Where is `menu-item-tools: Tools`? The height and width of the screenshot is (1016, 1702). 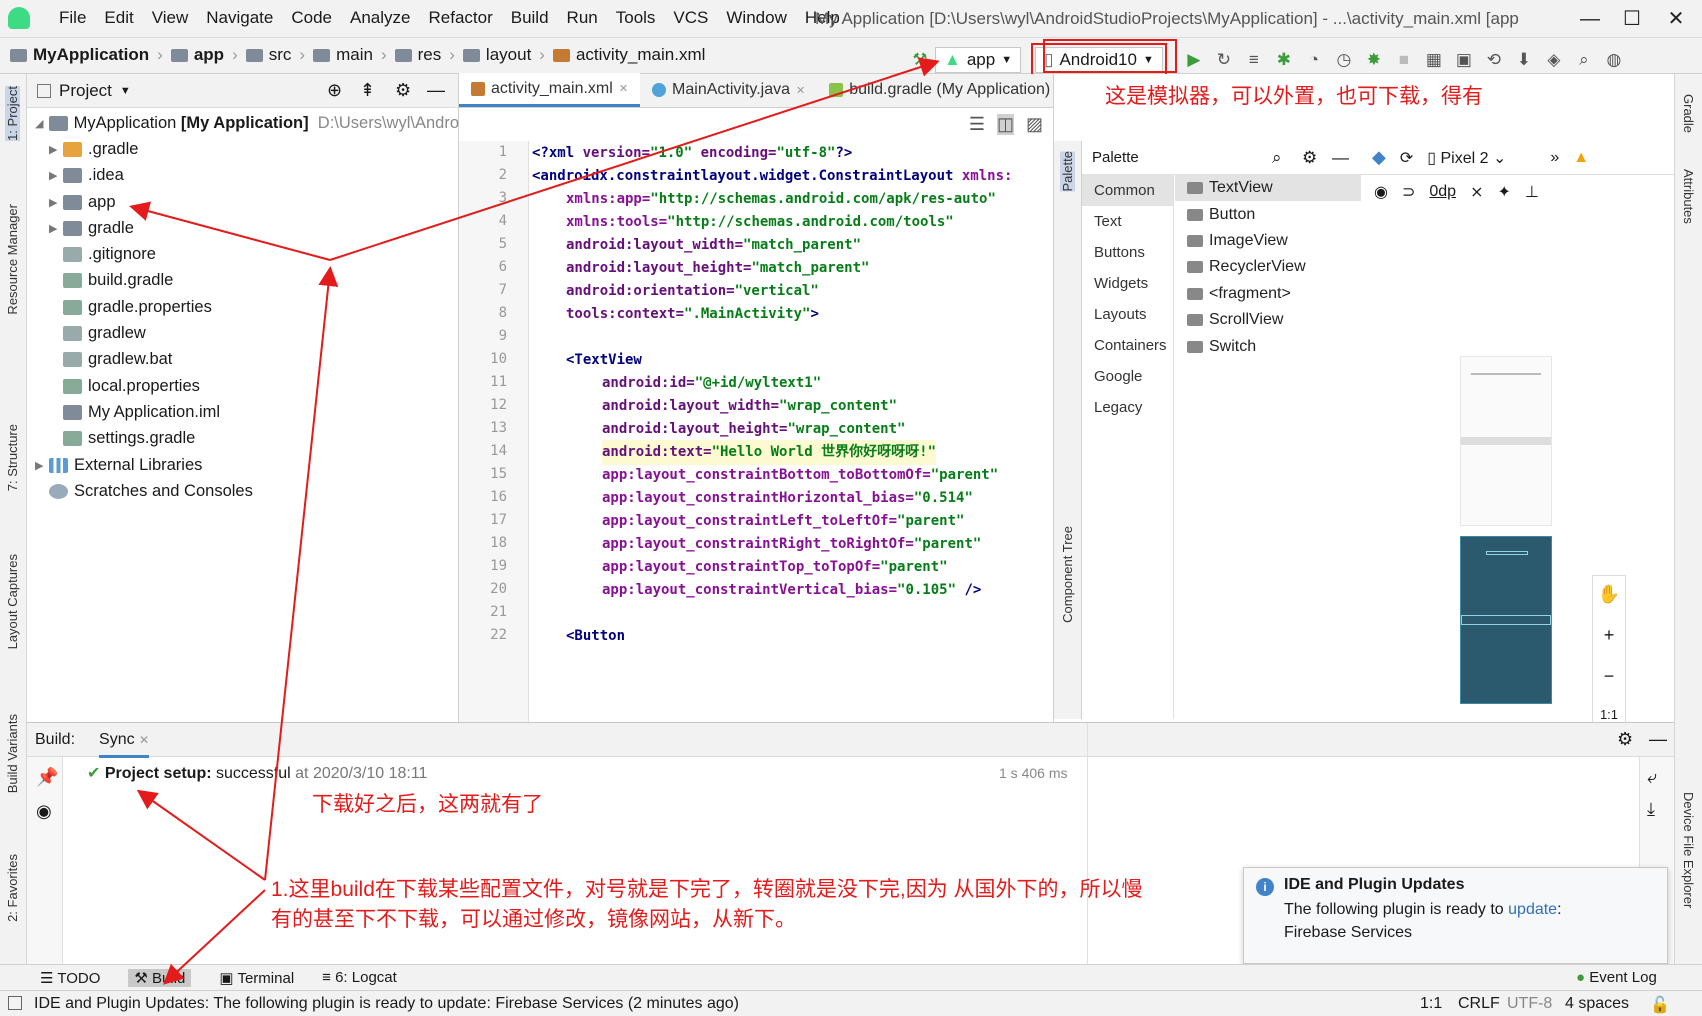
menu-item-tools: Tools is located at coordinates (636, 18).